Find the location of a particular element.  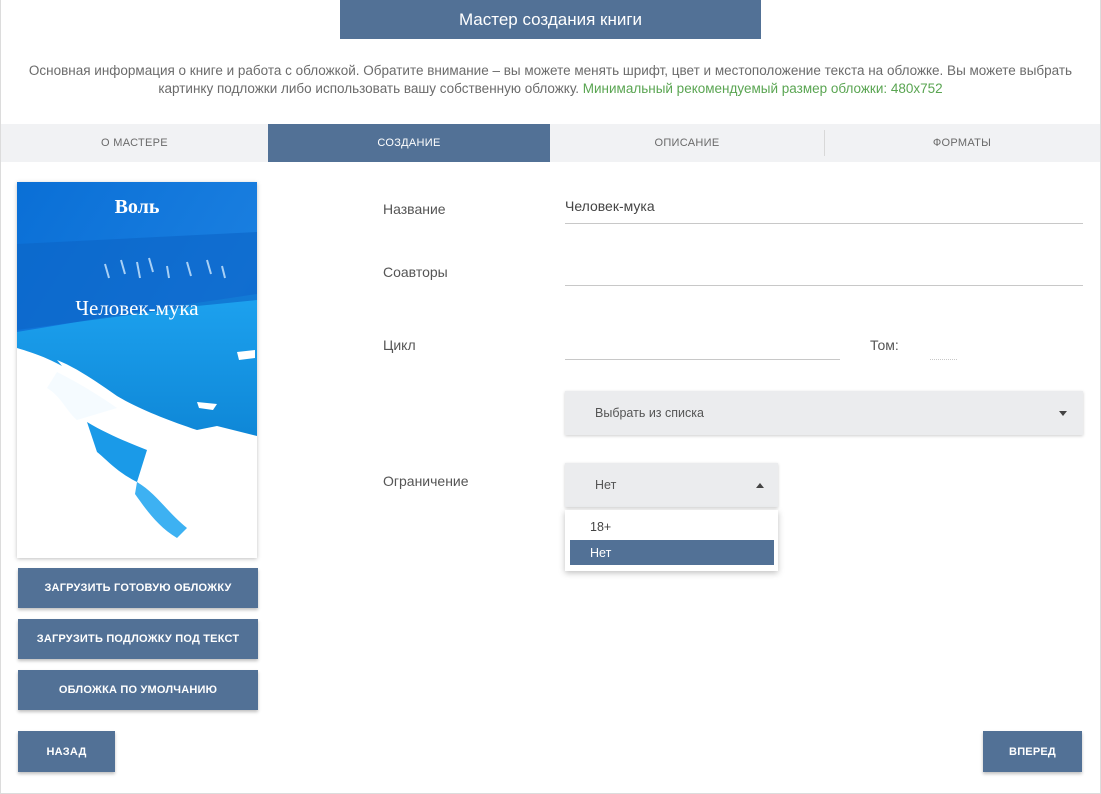

restriction-option-none: Нет is located at coordinates (672, 552).